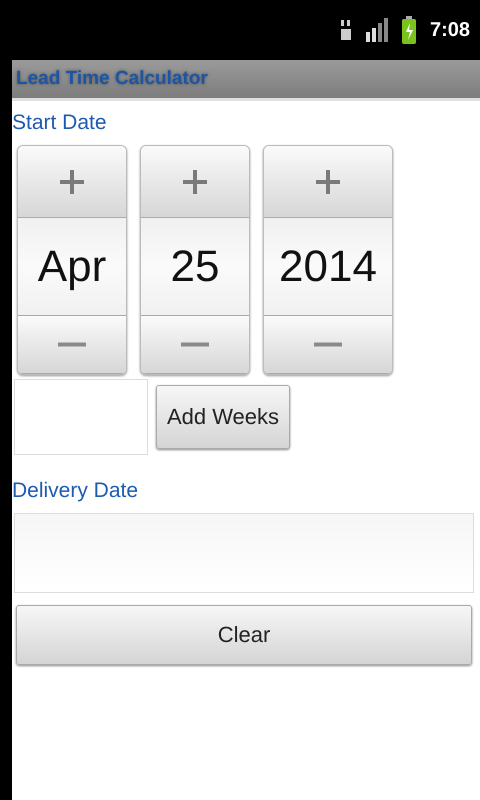 The height and width of the screenshot is (800, 480). Describe the element at coordinates (81, 417) in the screenshot. I see `weeks-input-field` at that location.